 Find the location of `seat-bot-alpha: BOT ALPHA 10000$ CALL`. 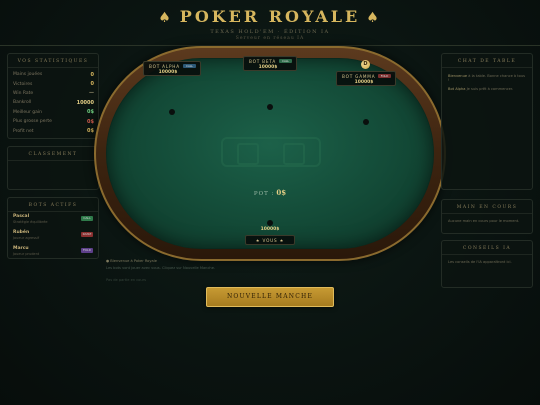

seat-bot-alpha: BOT ALPHA 10000$ CALL is located at coordinates (172, 68).